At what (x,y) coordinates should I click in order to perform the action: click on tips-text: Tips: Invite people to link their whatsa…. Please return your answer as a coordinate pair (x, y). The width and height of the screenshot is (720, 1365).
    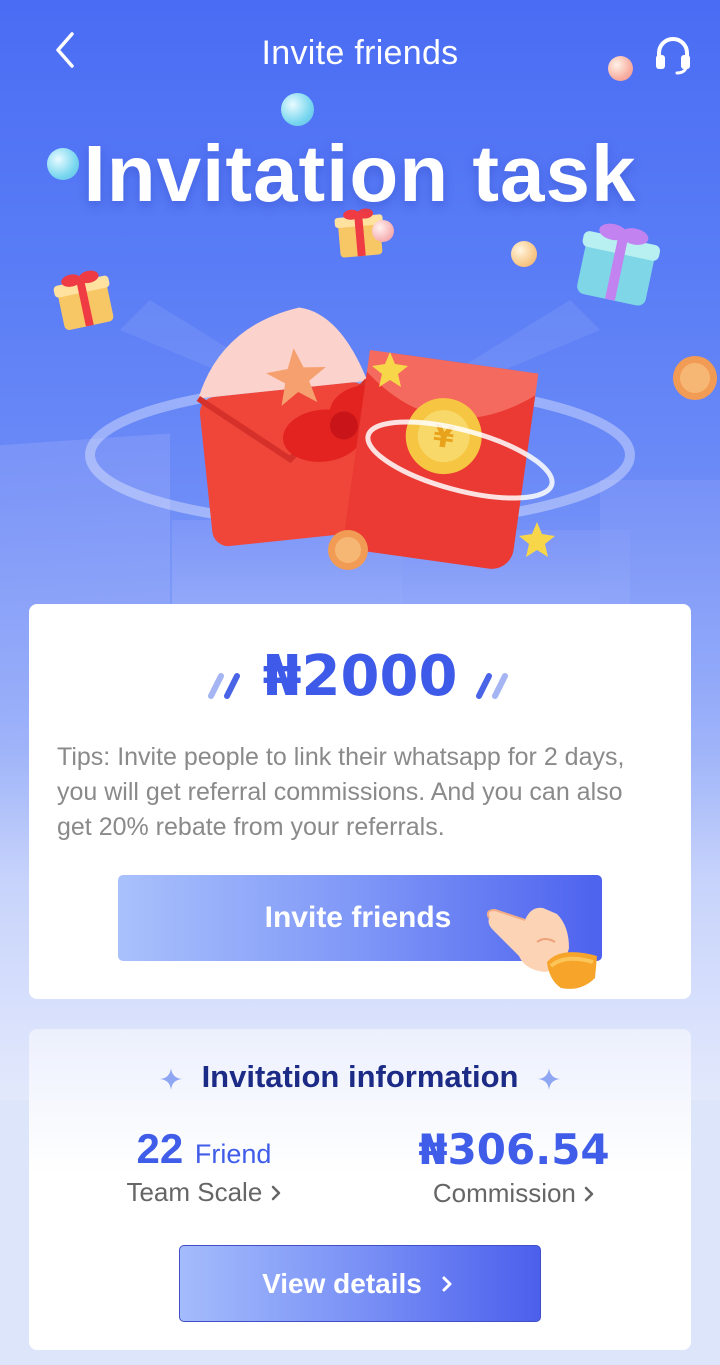
    Looking at the image, I should click on (341, 792).